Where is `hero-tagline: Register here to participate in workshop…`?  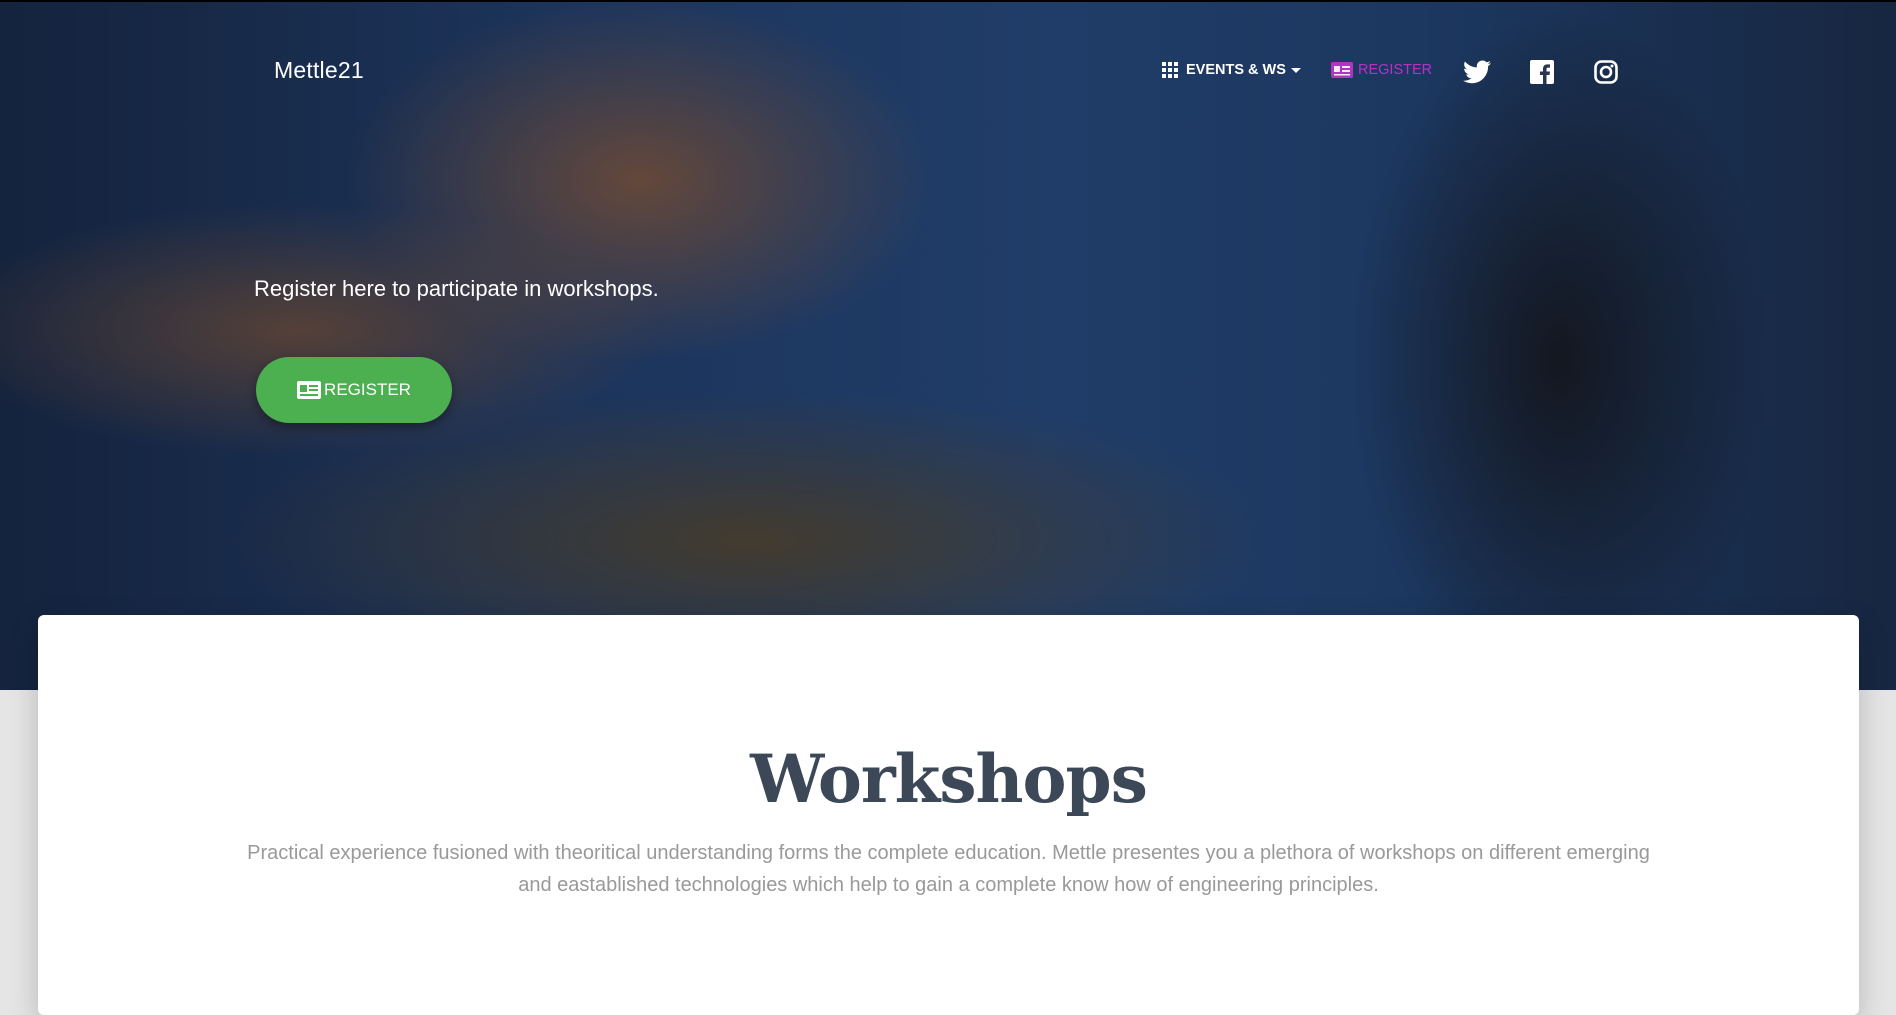
hero-tagline: Register here to participate in workshop… is located at coordinates (456, 288).